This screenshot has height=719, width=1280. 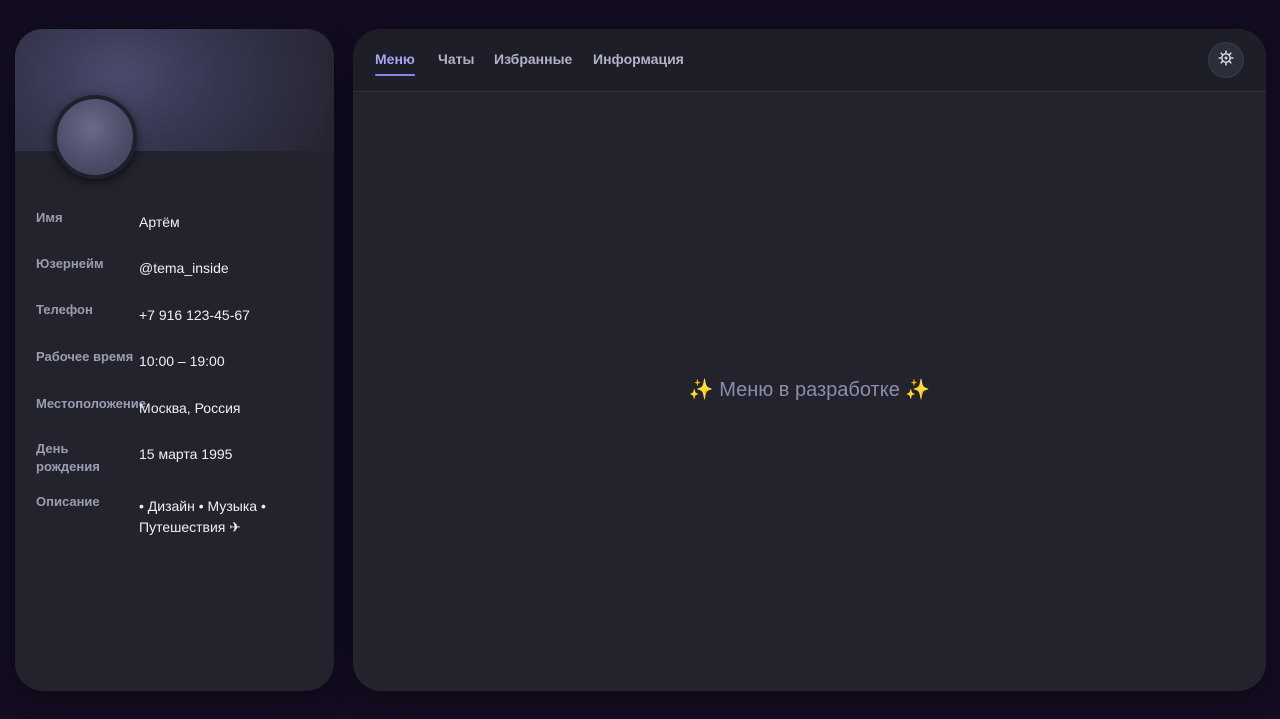 I want to click on field-value: • Дизайн • Музыка • Путешествия ✈, so click(x=202, y=516).